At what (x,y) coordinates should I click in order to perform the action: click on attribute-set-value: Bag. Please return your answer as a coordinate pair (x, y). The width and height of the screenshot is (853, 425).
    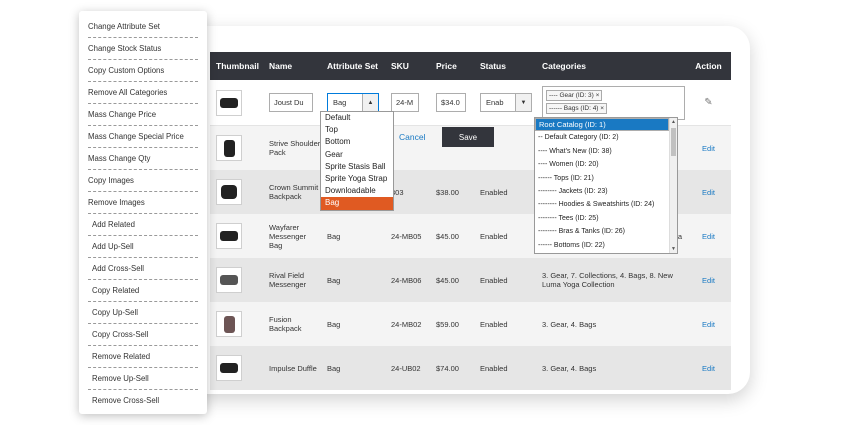
    Looking at the image, I should click on (340, 102).